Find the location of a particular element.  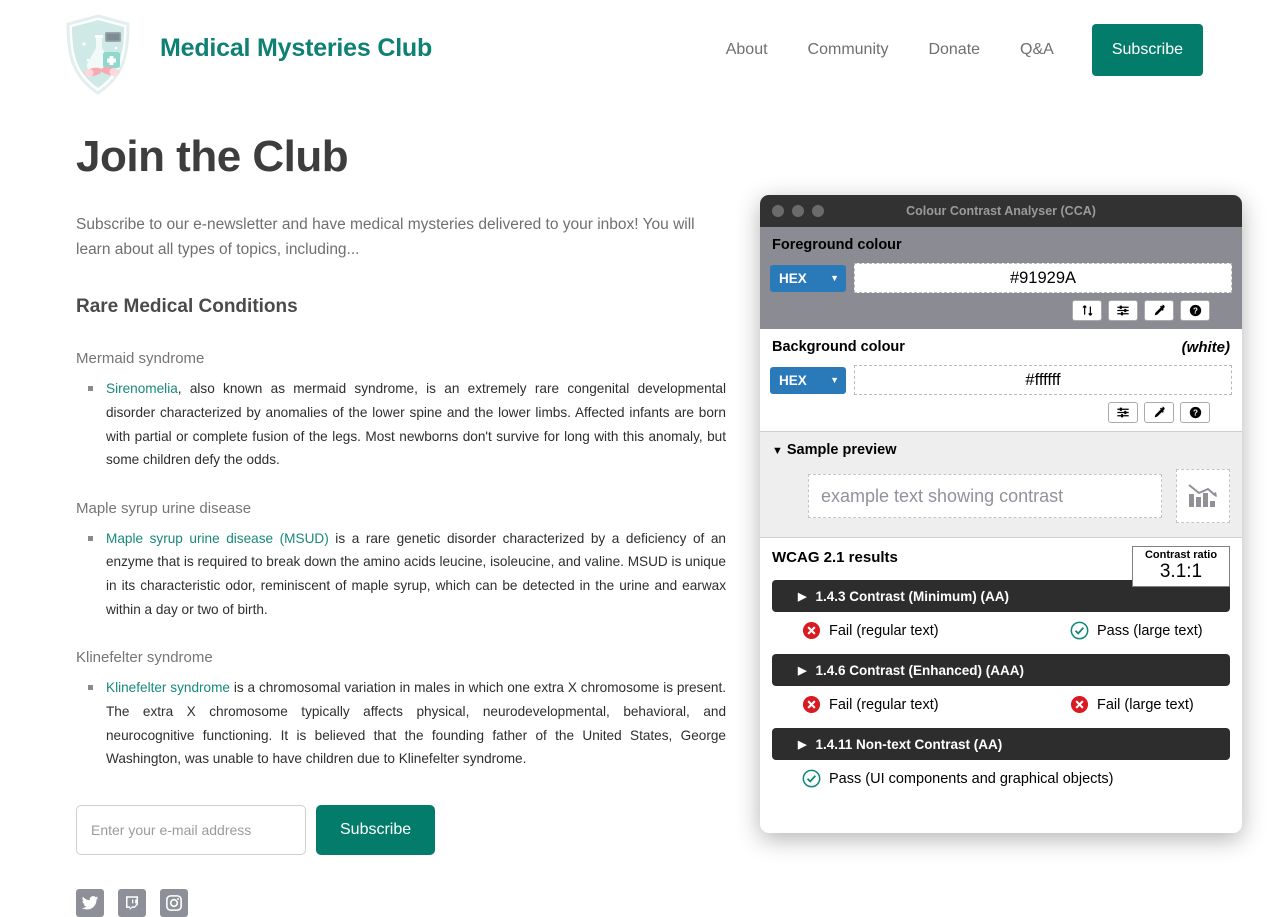

social-links is located at coordinates (401, 902).